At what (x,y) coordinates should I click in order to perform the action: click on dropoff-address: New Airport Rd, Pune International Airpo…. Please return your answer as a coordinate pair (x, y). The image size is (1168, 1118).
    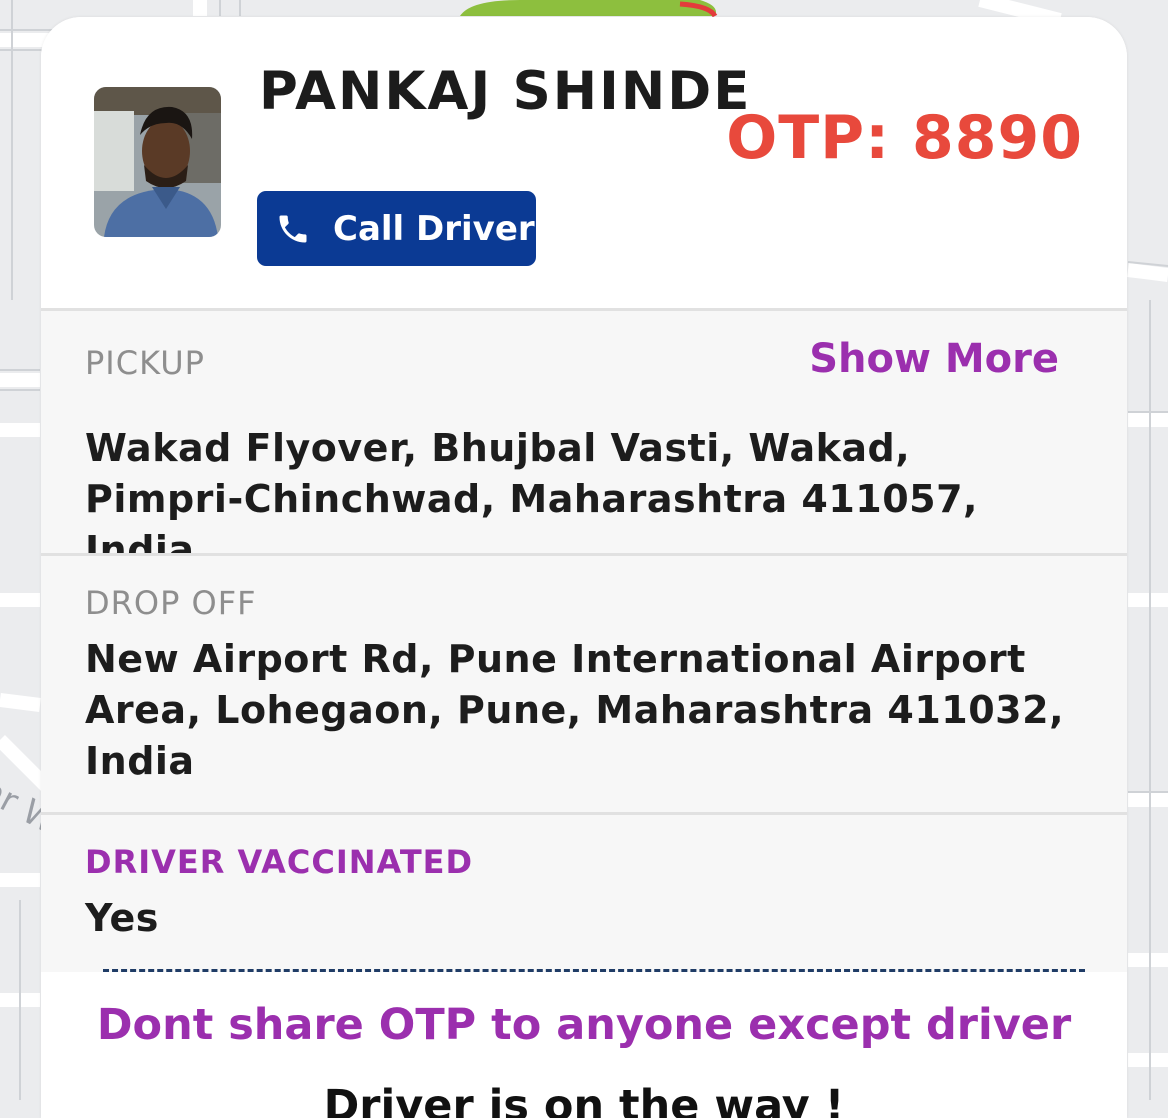
    Looking at the image, I should click on (574, 710).